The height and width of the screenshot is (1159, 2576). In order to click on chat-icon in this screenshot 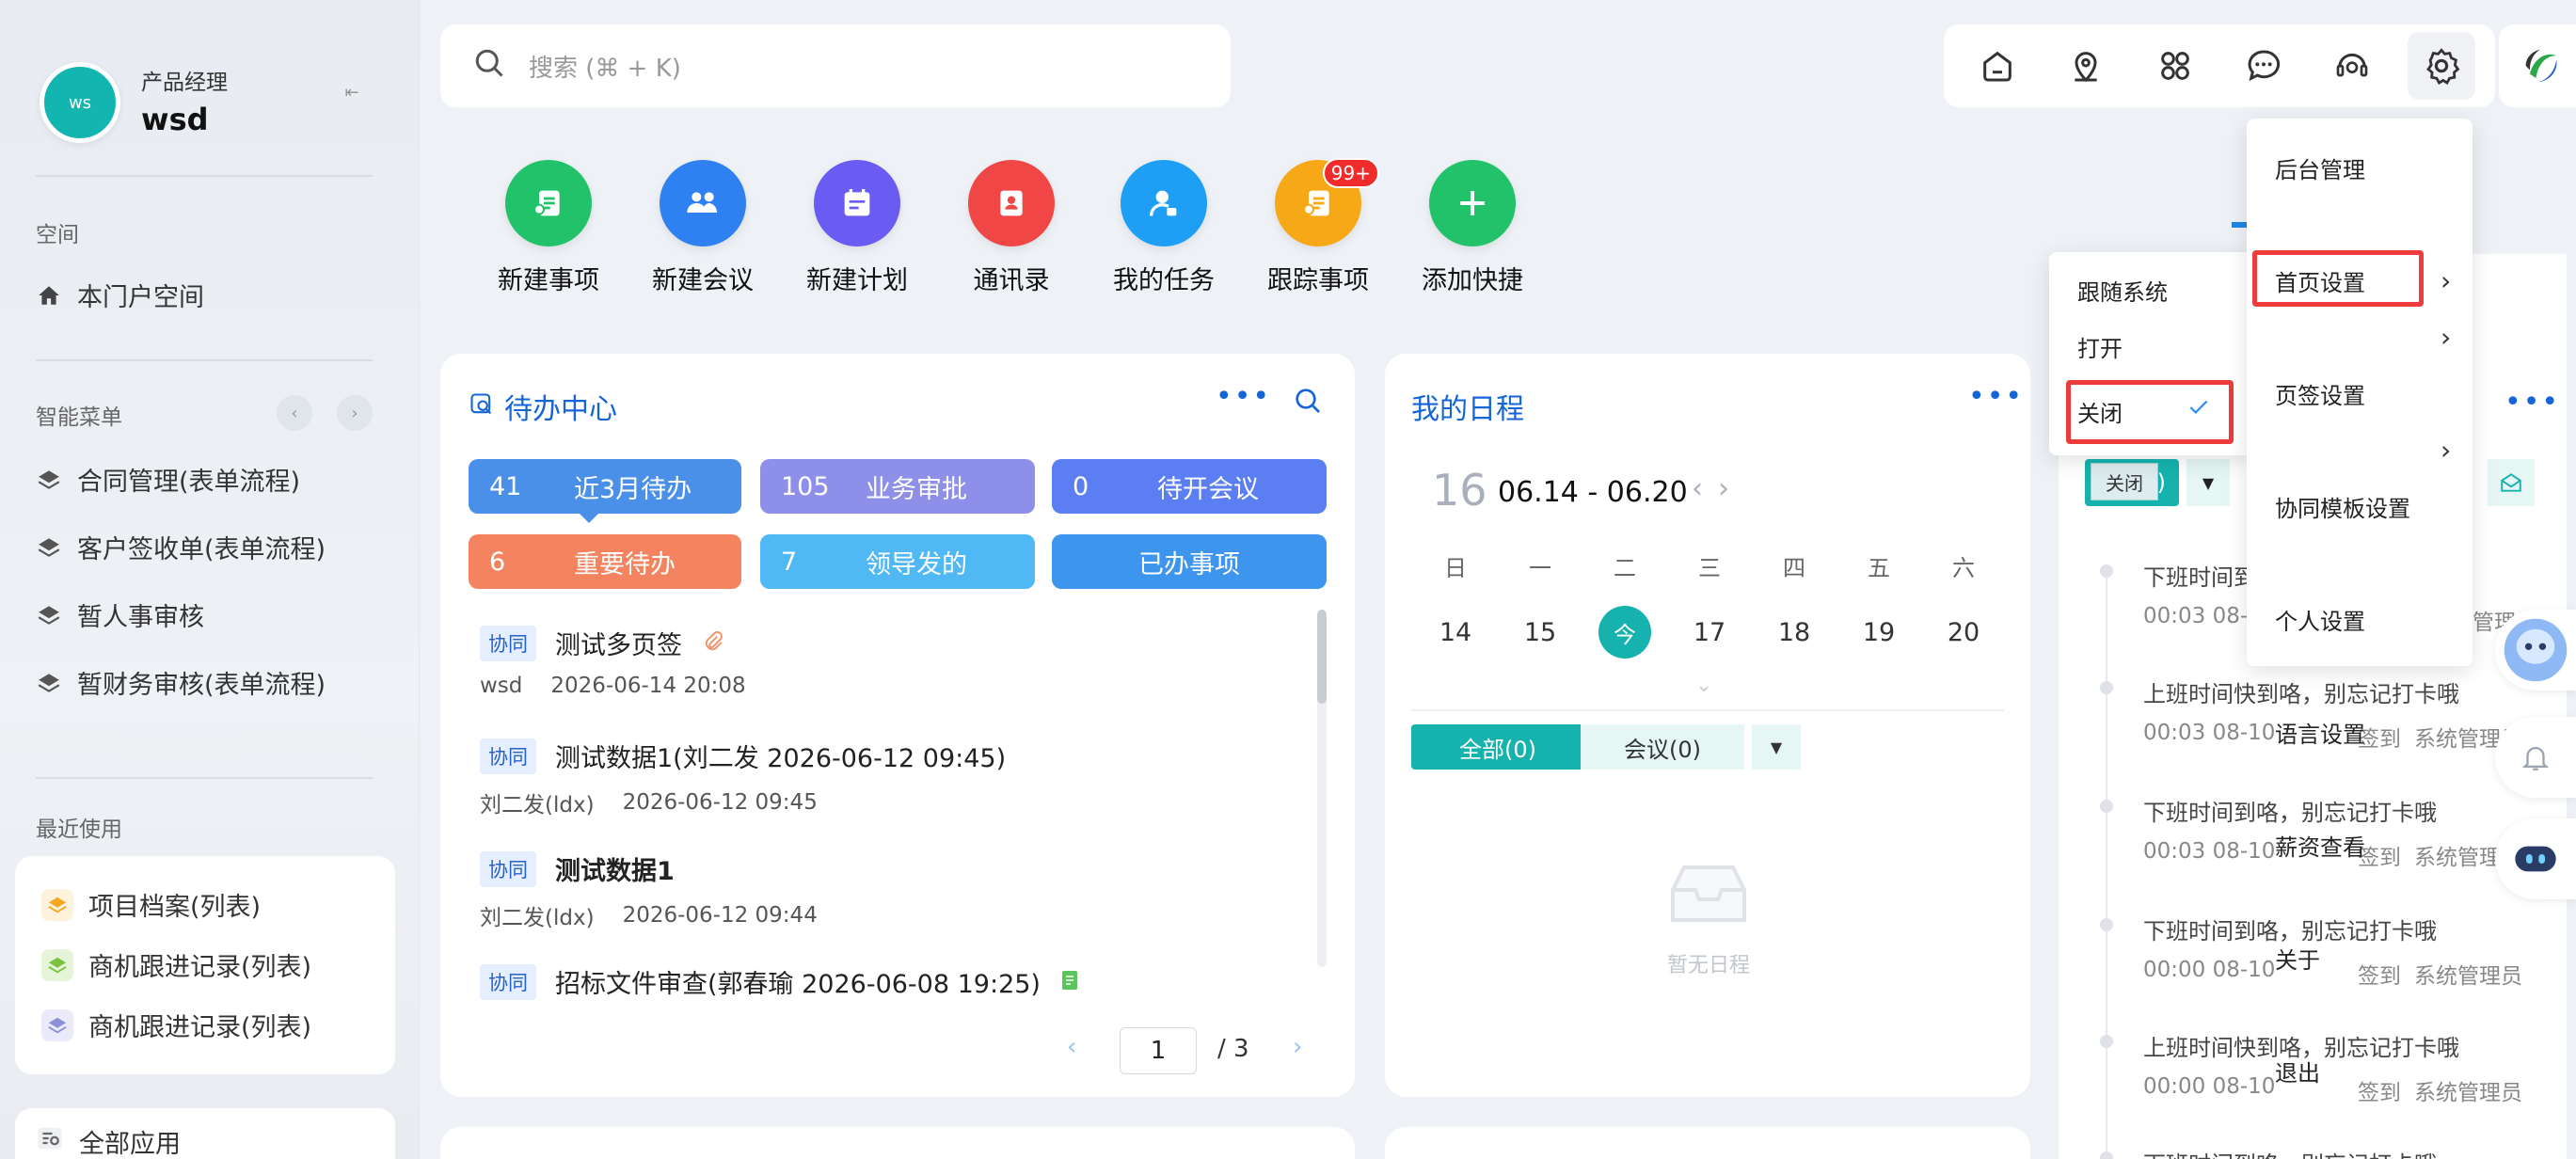, I will do `click(2264, 66)`.